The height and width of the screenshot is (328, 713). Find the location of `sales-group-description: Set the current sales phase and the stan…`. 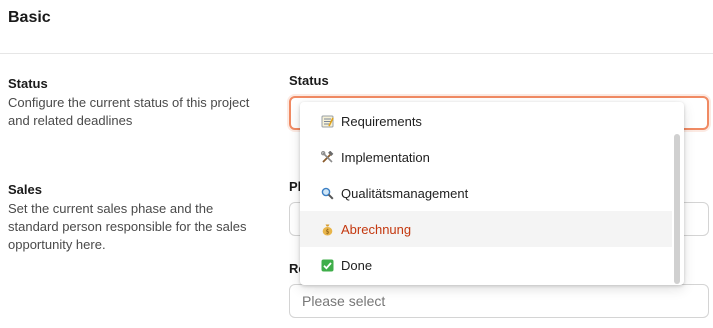

sales-group-description: Set the current sales phase and the stan… is located at coordinates (127, 226).